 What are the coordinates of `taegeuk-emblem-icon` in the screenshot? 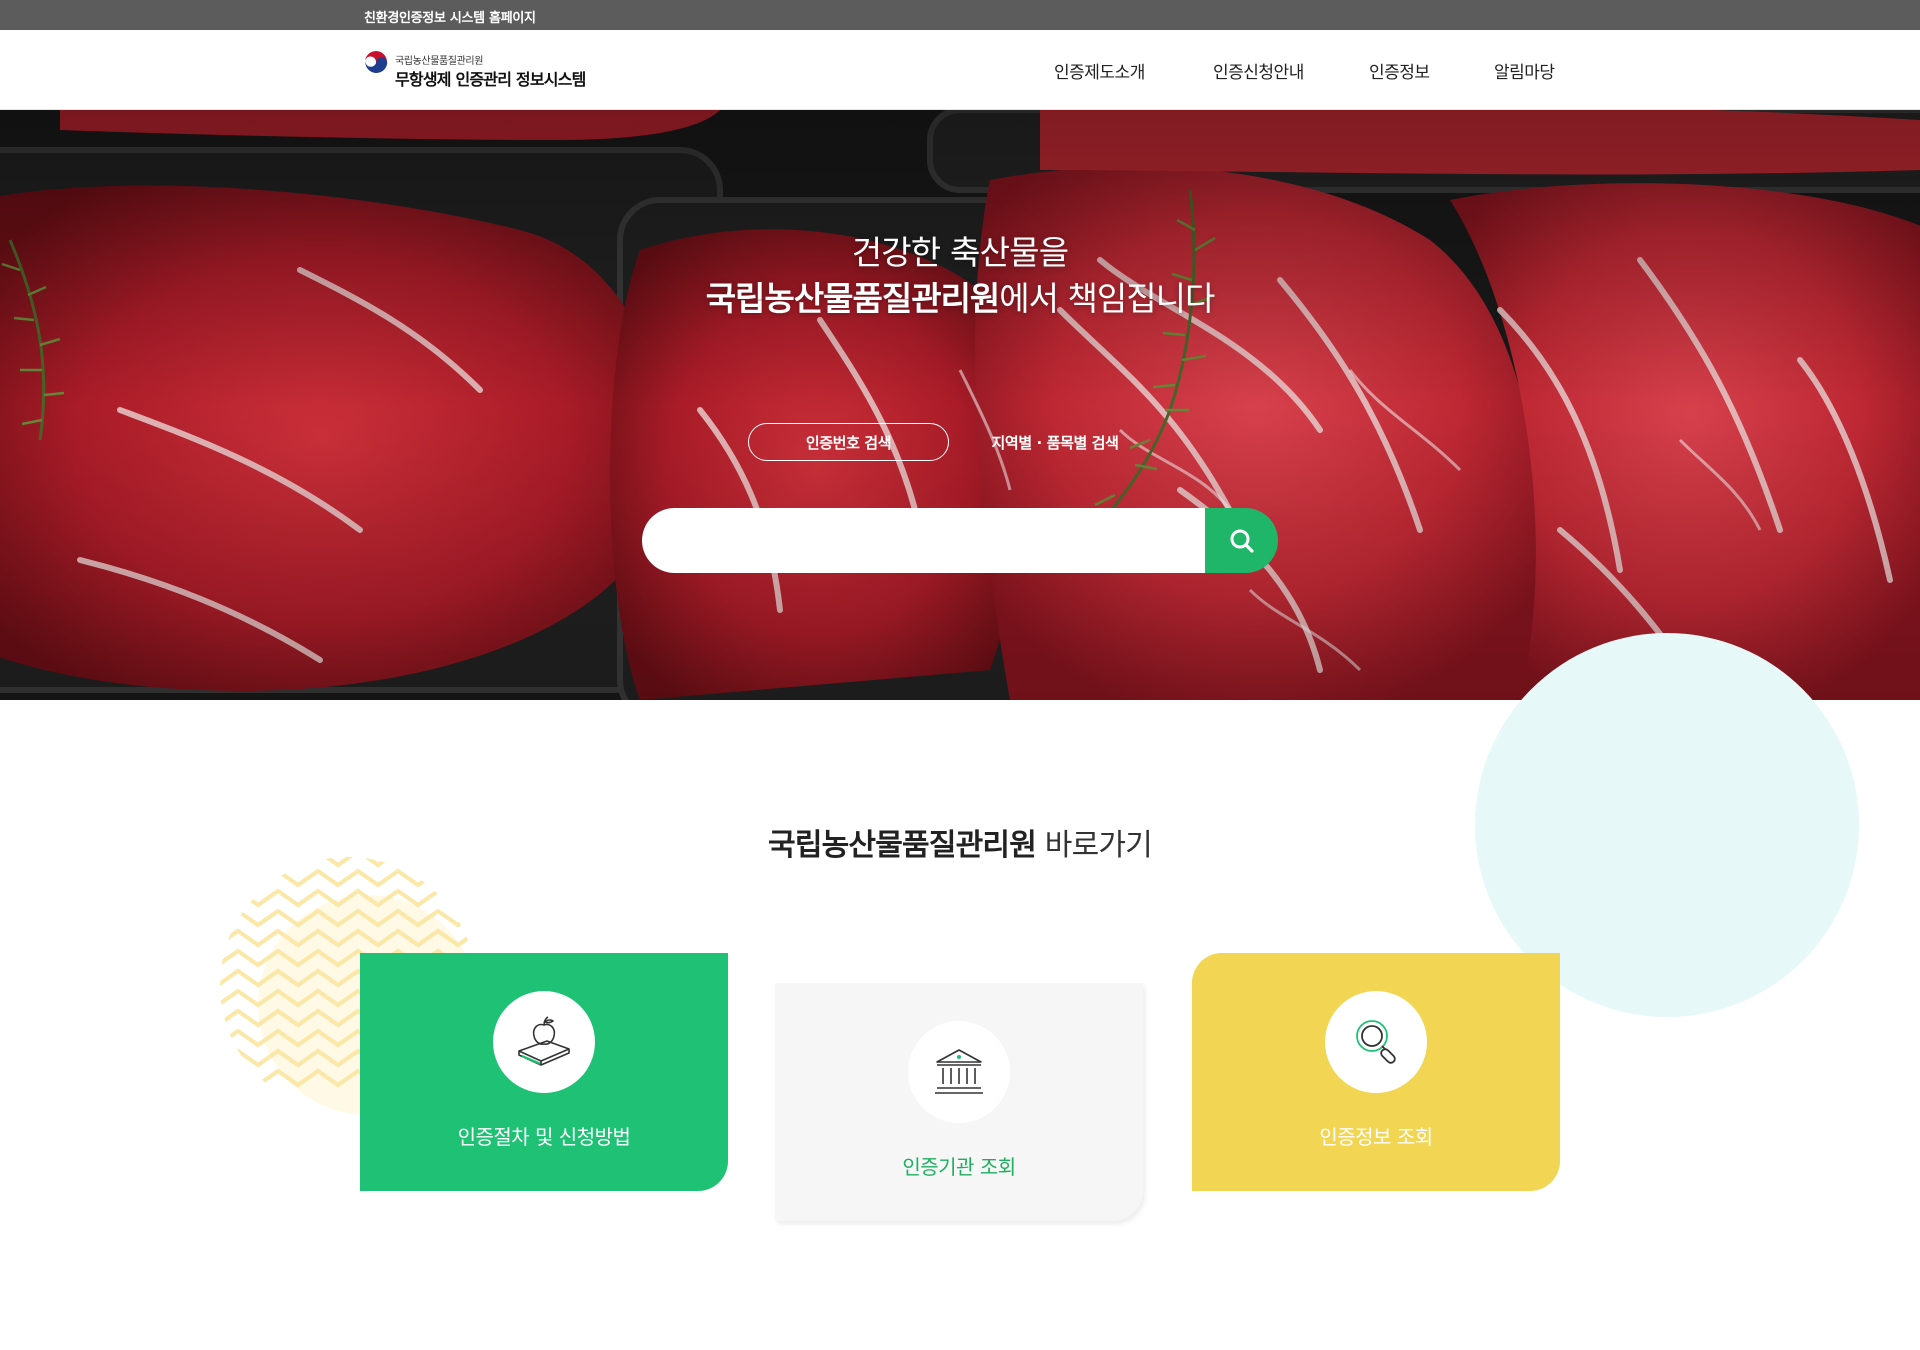 It's located at (376, 64).